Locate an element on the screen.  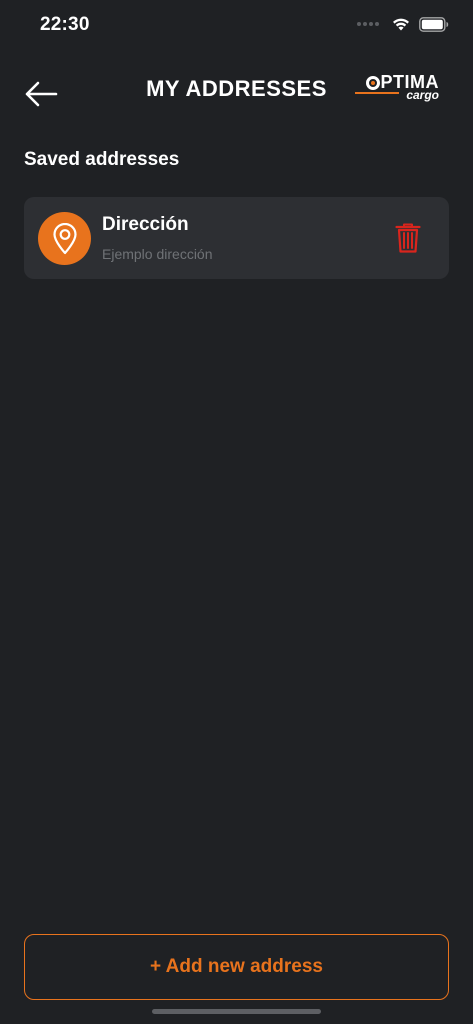
trash-icon is located at coordinates (408, 238).